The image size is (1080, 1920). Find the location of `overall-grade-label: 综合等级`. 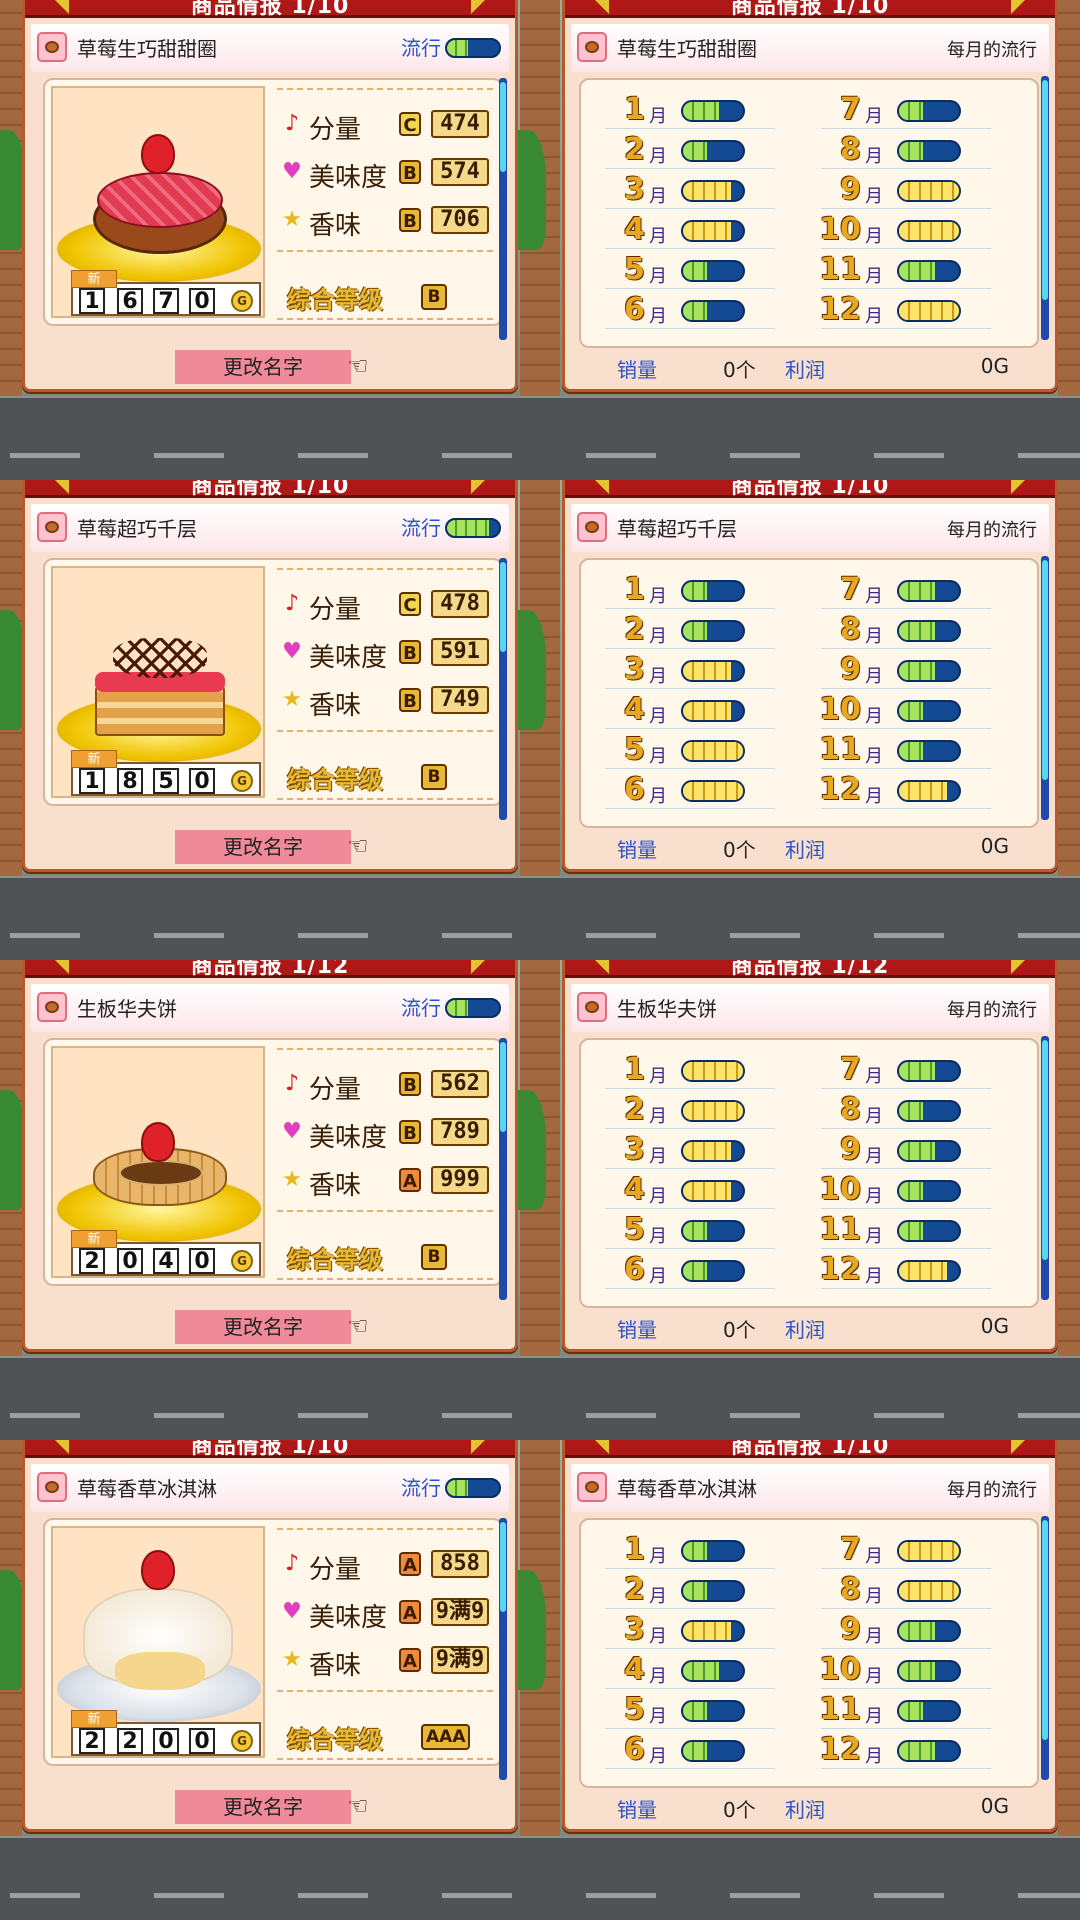

overall-grade-label: 综合等级 is located at coordinates (335, 1260).